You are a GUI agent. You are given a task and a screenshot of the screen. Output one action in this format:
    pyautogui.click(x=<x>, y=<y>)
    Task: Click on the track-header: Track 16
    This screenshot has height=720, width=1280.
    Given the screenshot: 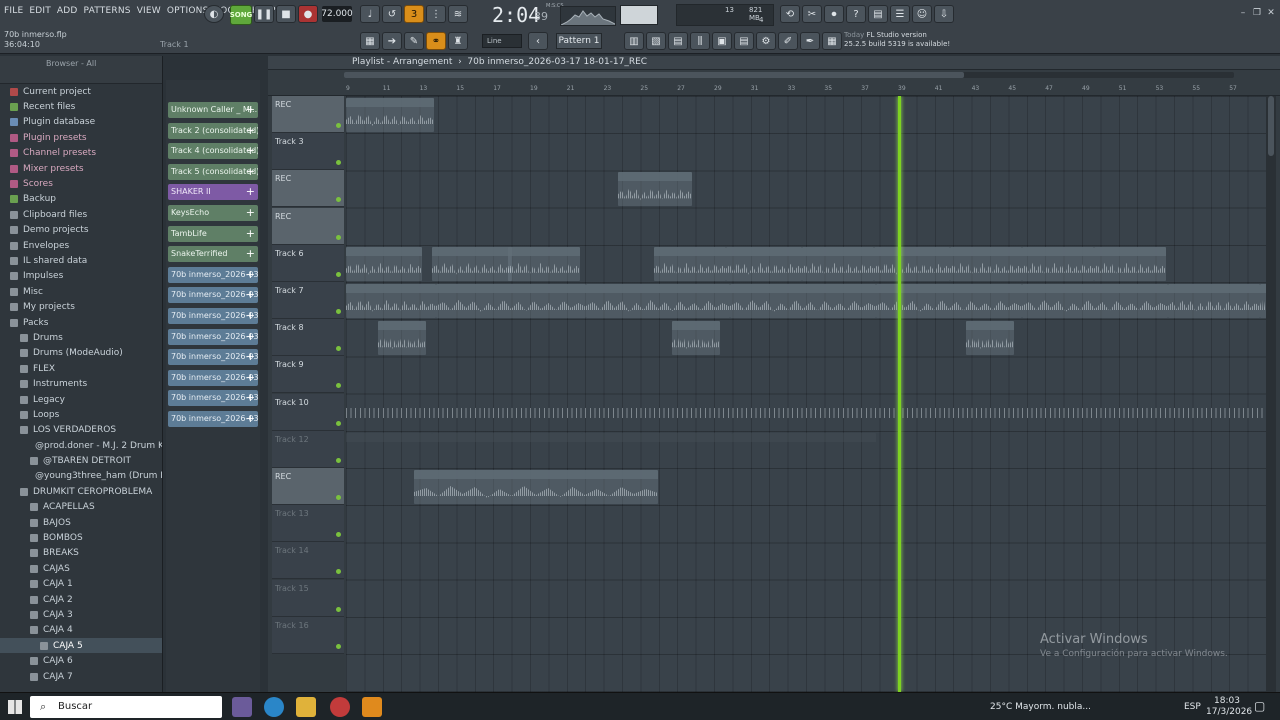 What is the action you would take?
    pyautogui.click(x=308, y=635)
    